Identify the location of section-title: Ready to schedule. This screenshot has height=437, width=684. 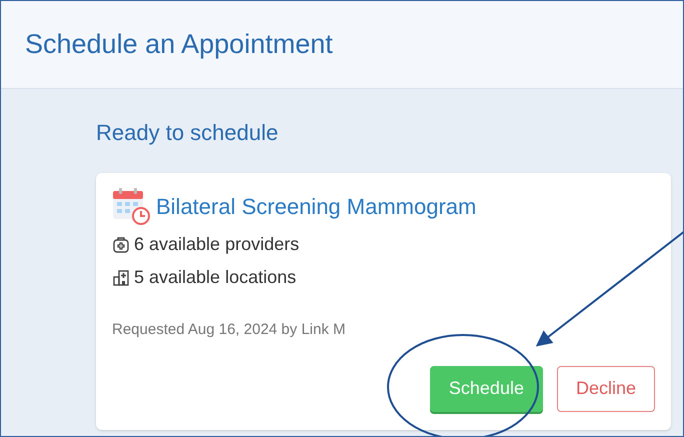
(188, 133).